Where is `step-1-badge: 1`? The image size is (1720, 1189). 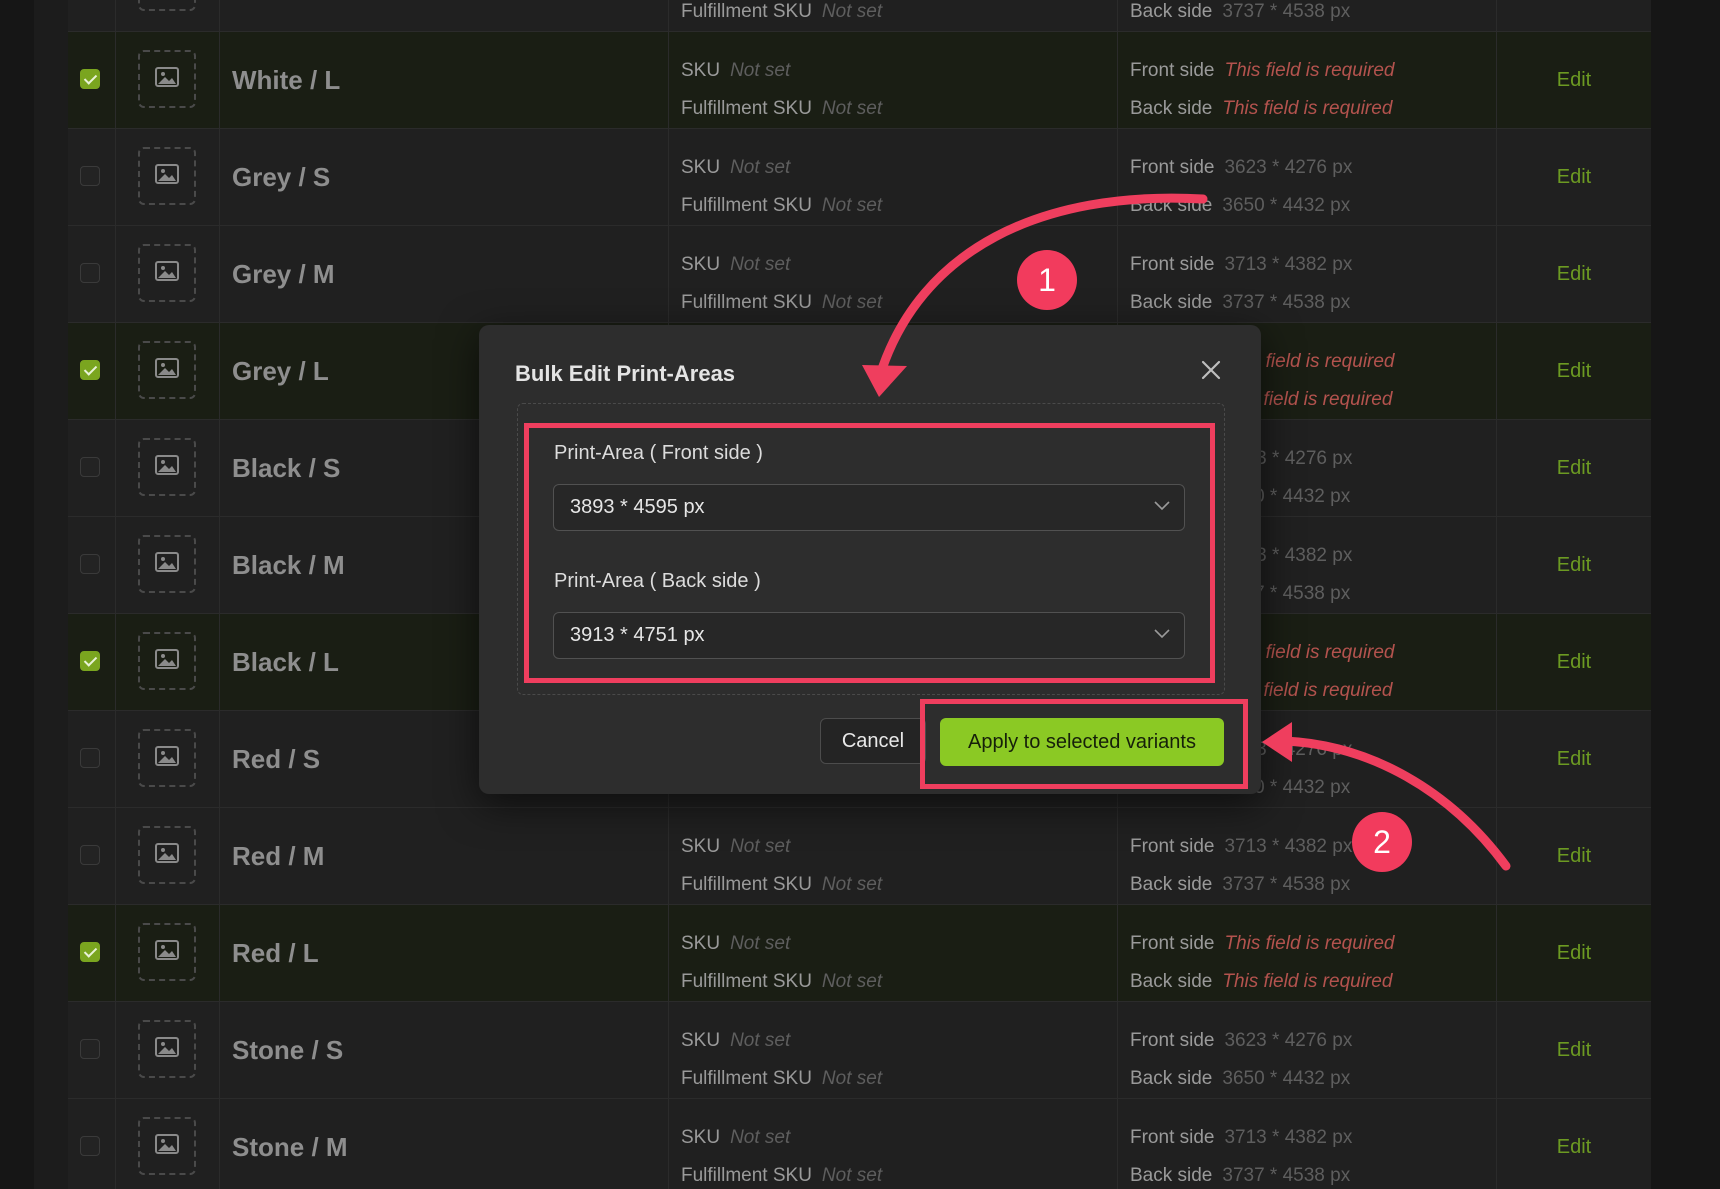
step-1-badge: 1 is located at coordinates (1047, 280).